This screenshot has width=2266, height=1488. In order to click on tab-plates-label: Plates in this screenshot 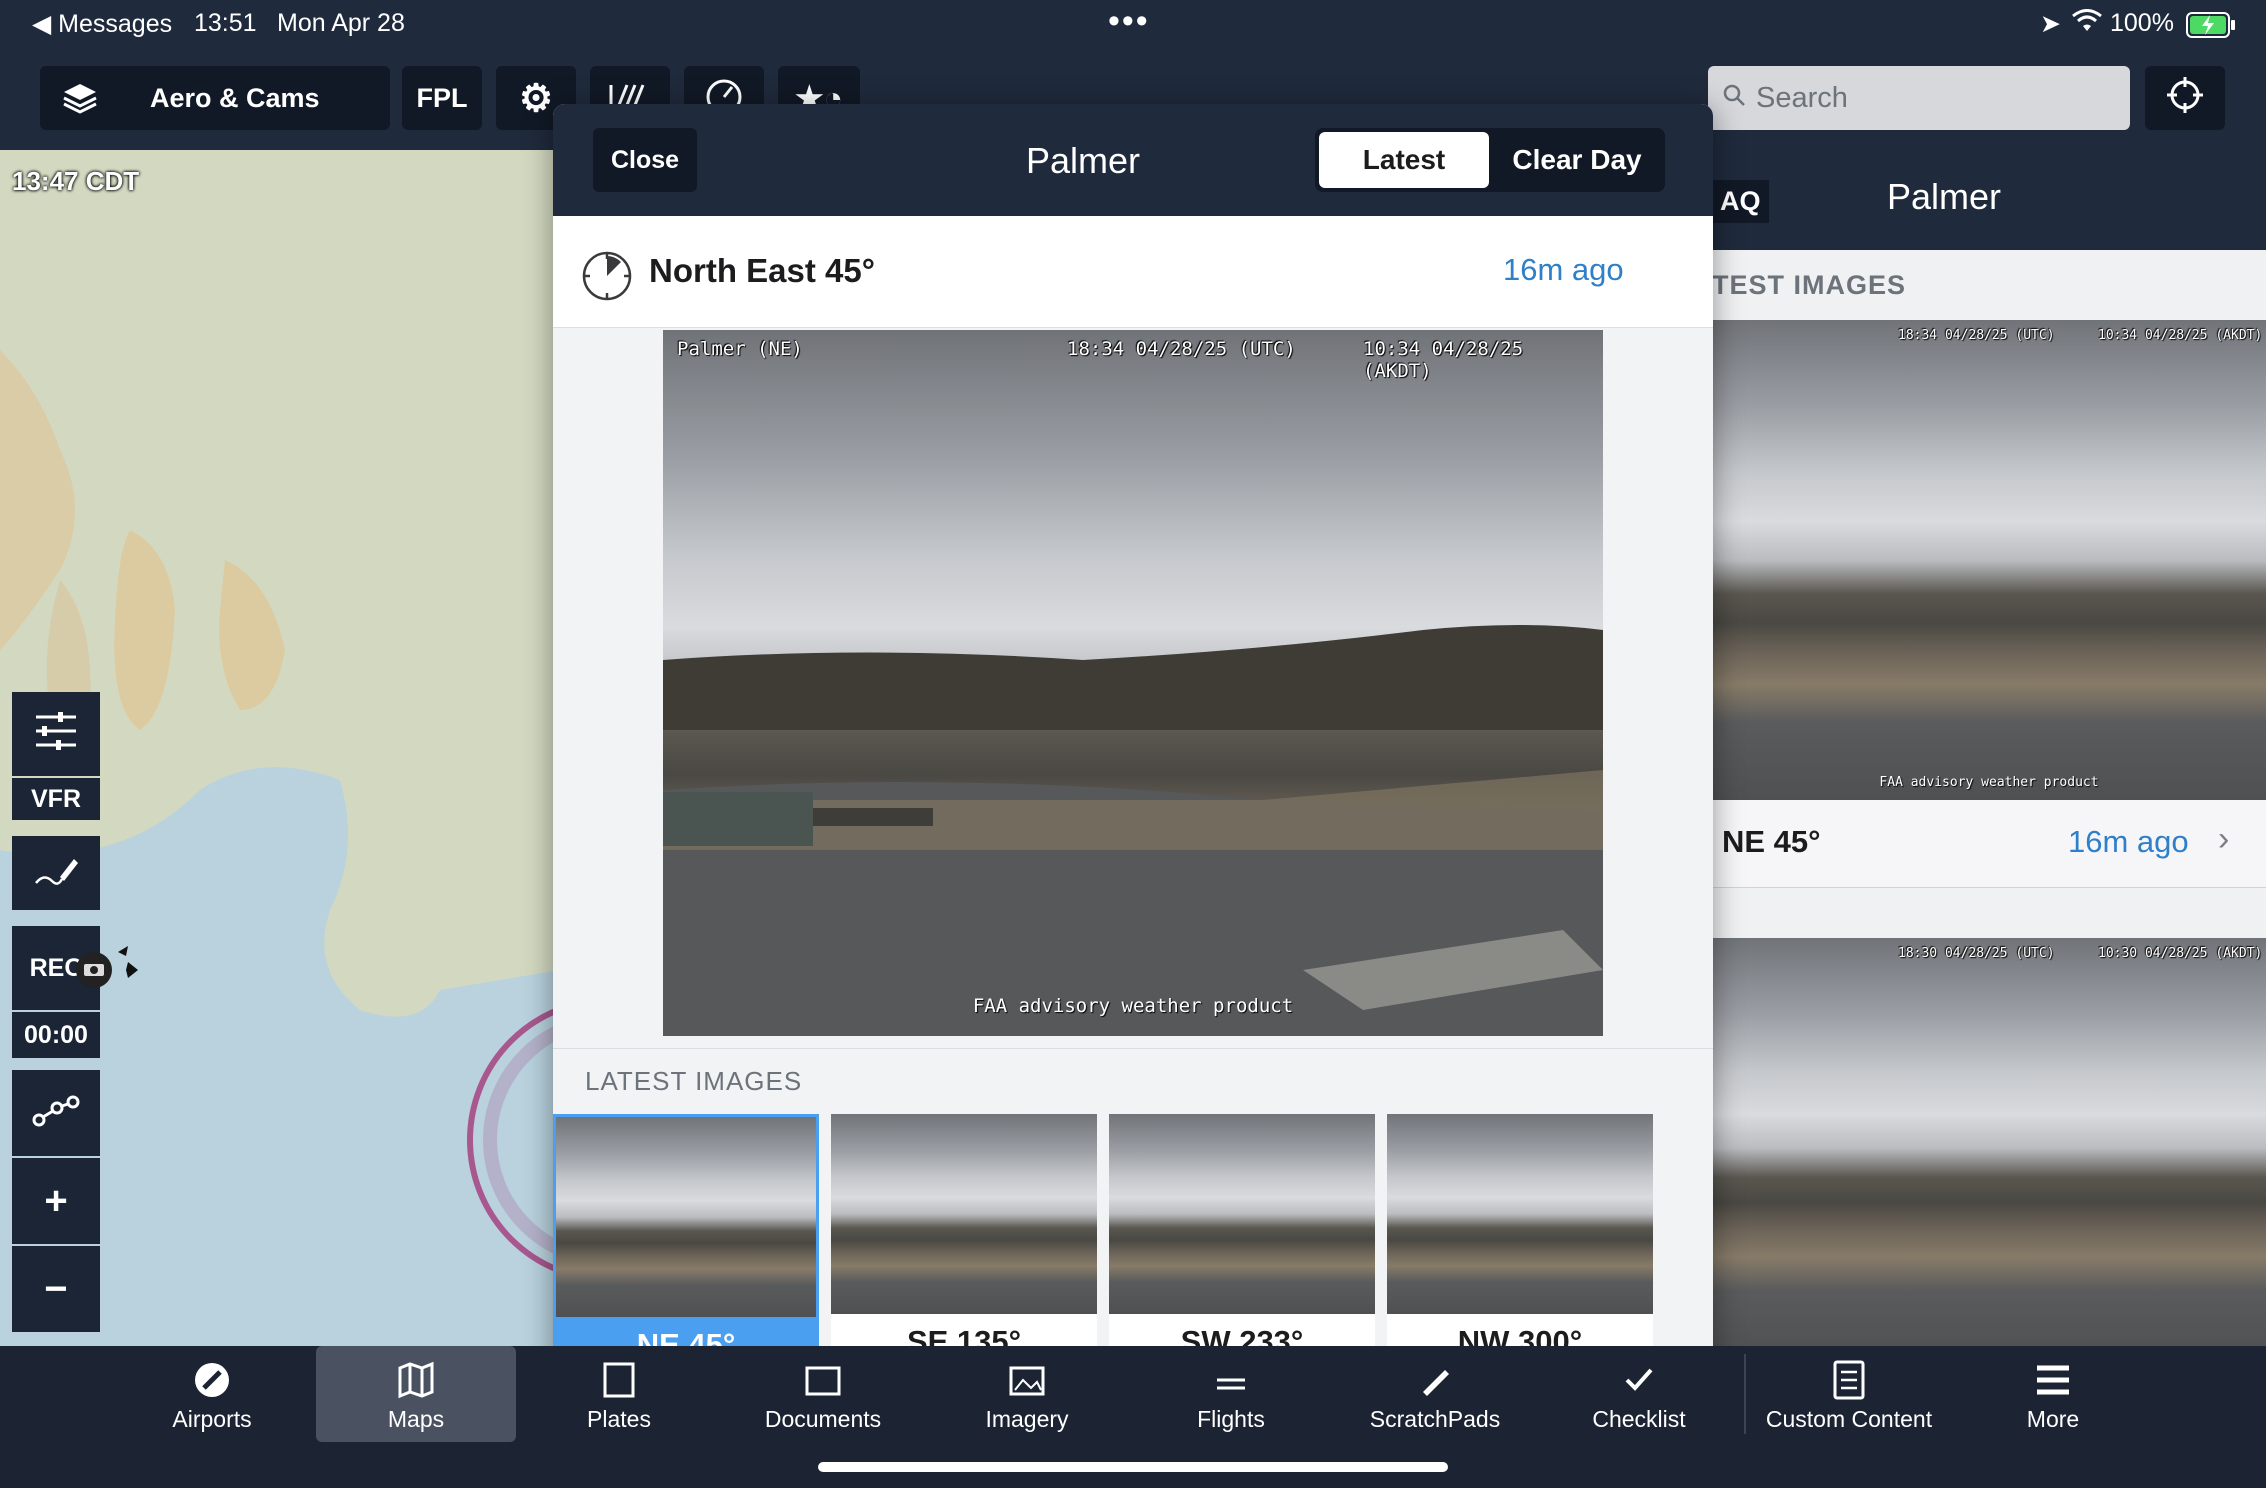, I will do `click(619, 1419)`.